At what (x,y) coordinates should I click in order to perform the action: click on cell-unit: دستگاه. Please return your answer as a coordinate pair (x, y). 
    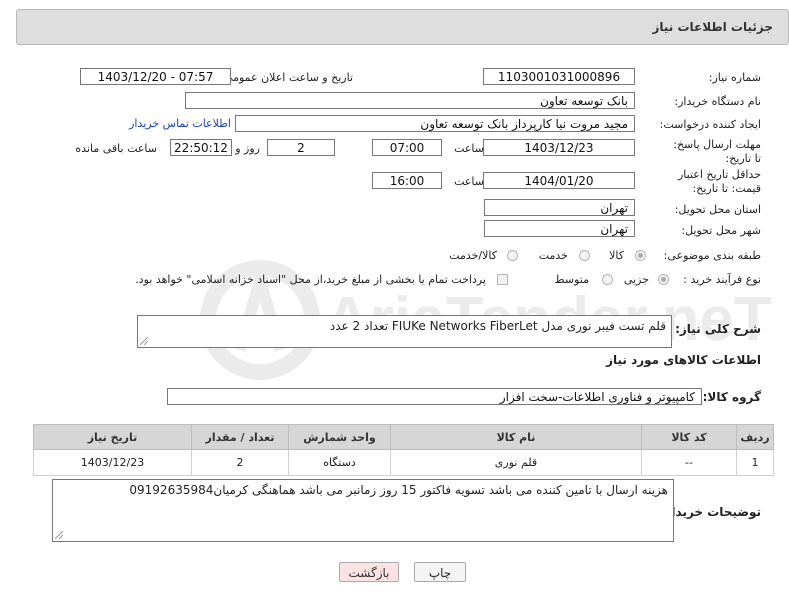
    Looking at the image, I should click on (339, 462).